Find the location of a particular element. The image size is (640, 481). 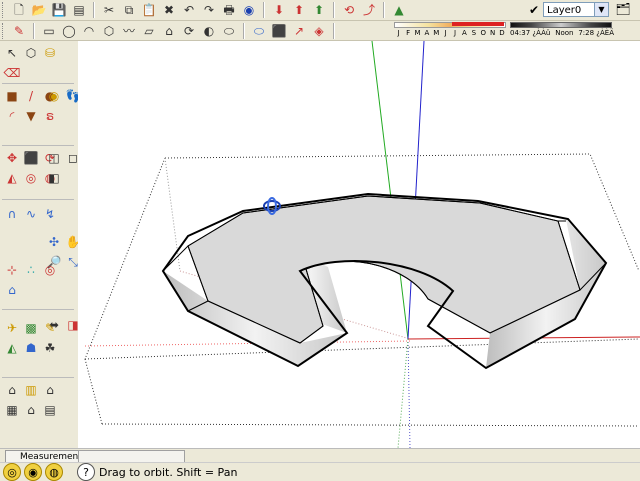

scale-icon: ◎ is located at coordinates (31, 178).